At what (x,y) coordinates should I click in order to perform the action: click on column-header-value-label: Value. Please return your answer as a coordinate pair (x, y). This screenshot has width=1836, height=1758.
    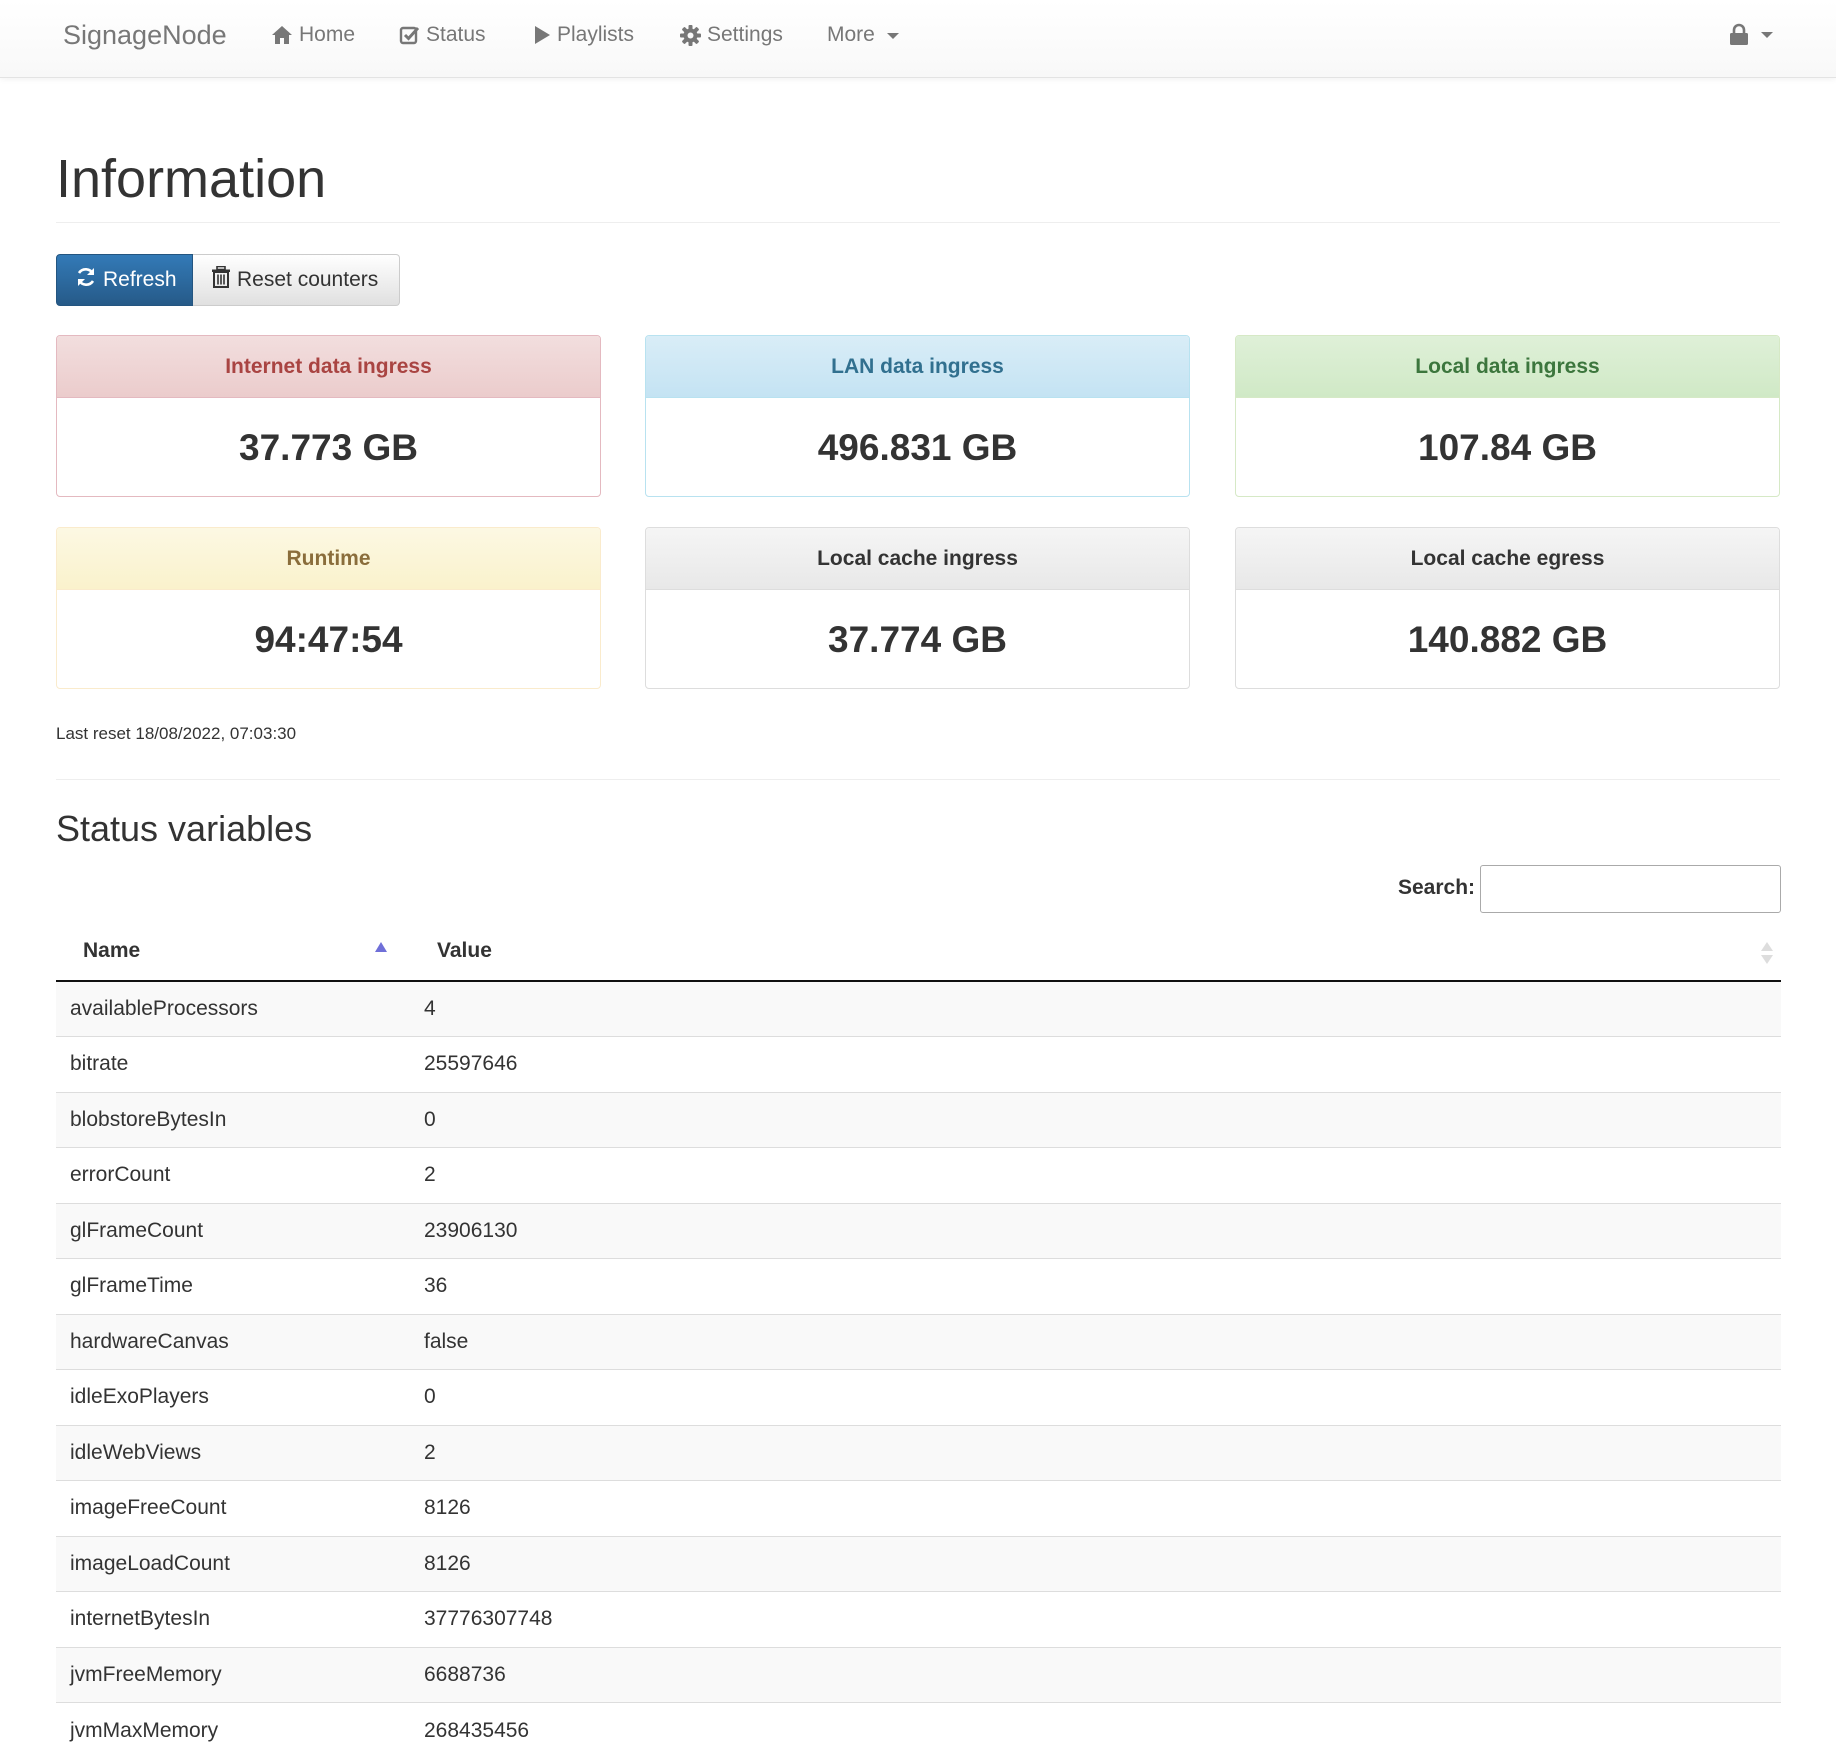
    Looking at the image, I should click on (464, 950).